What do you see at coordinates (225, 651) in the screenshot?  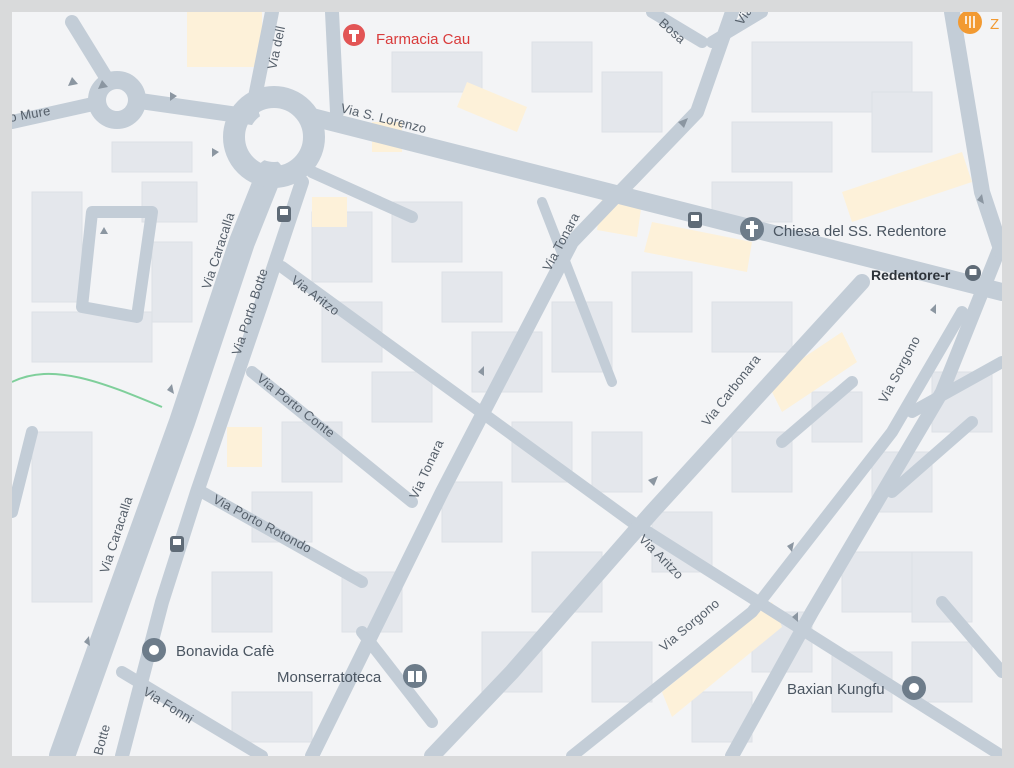 I see `poi-label-bonavida-cafe: Bonavida Cafè` at bounding box center [225, 651].